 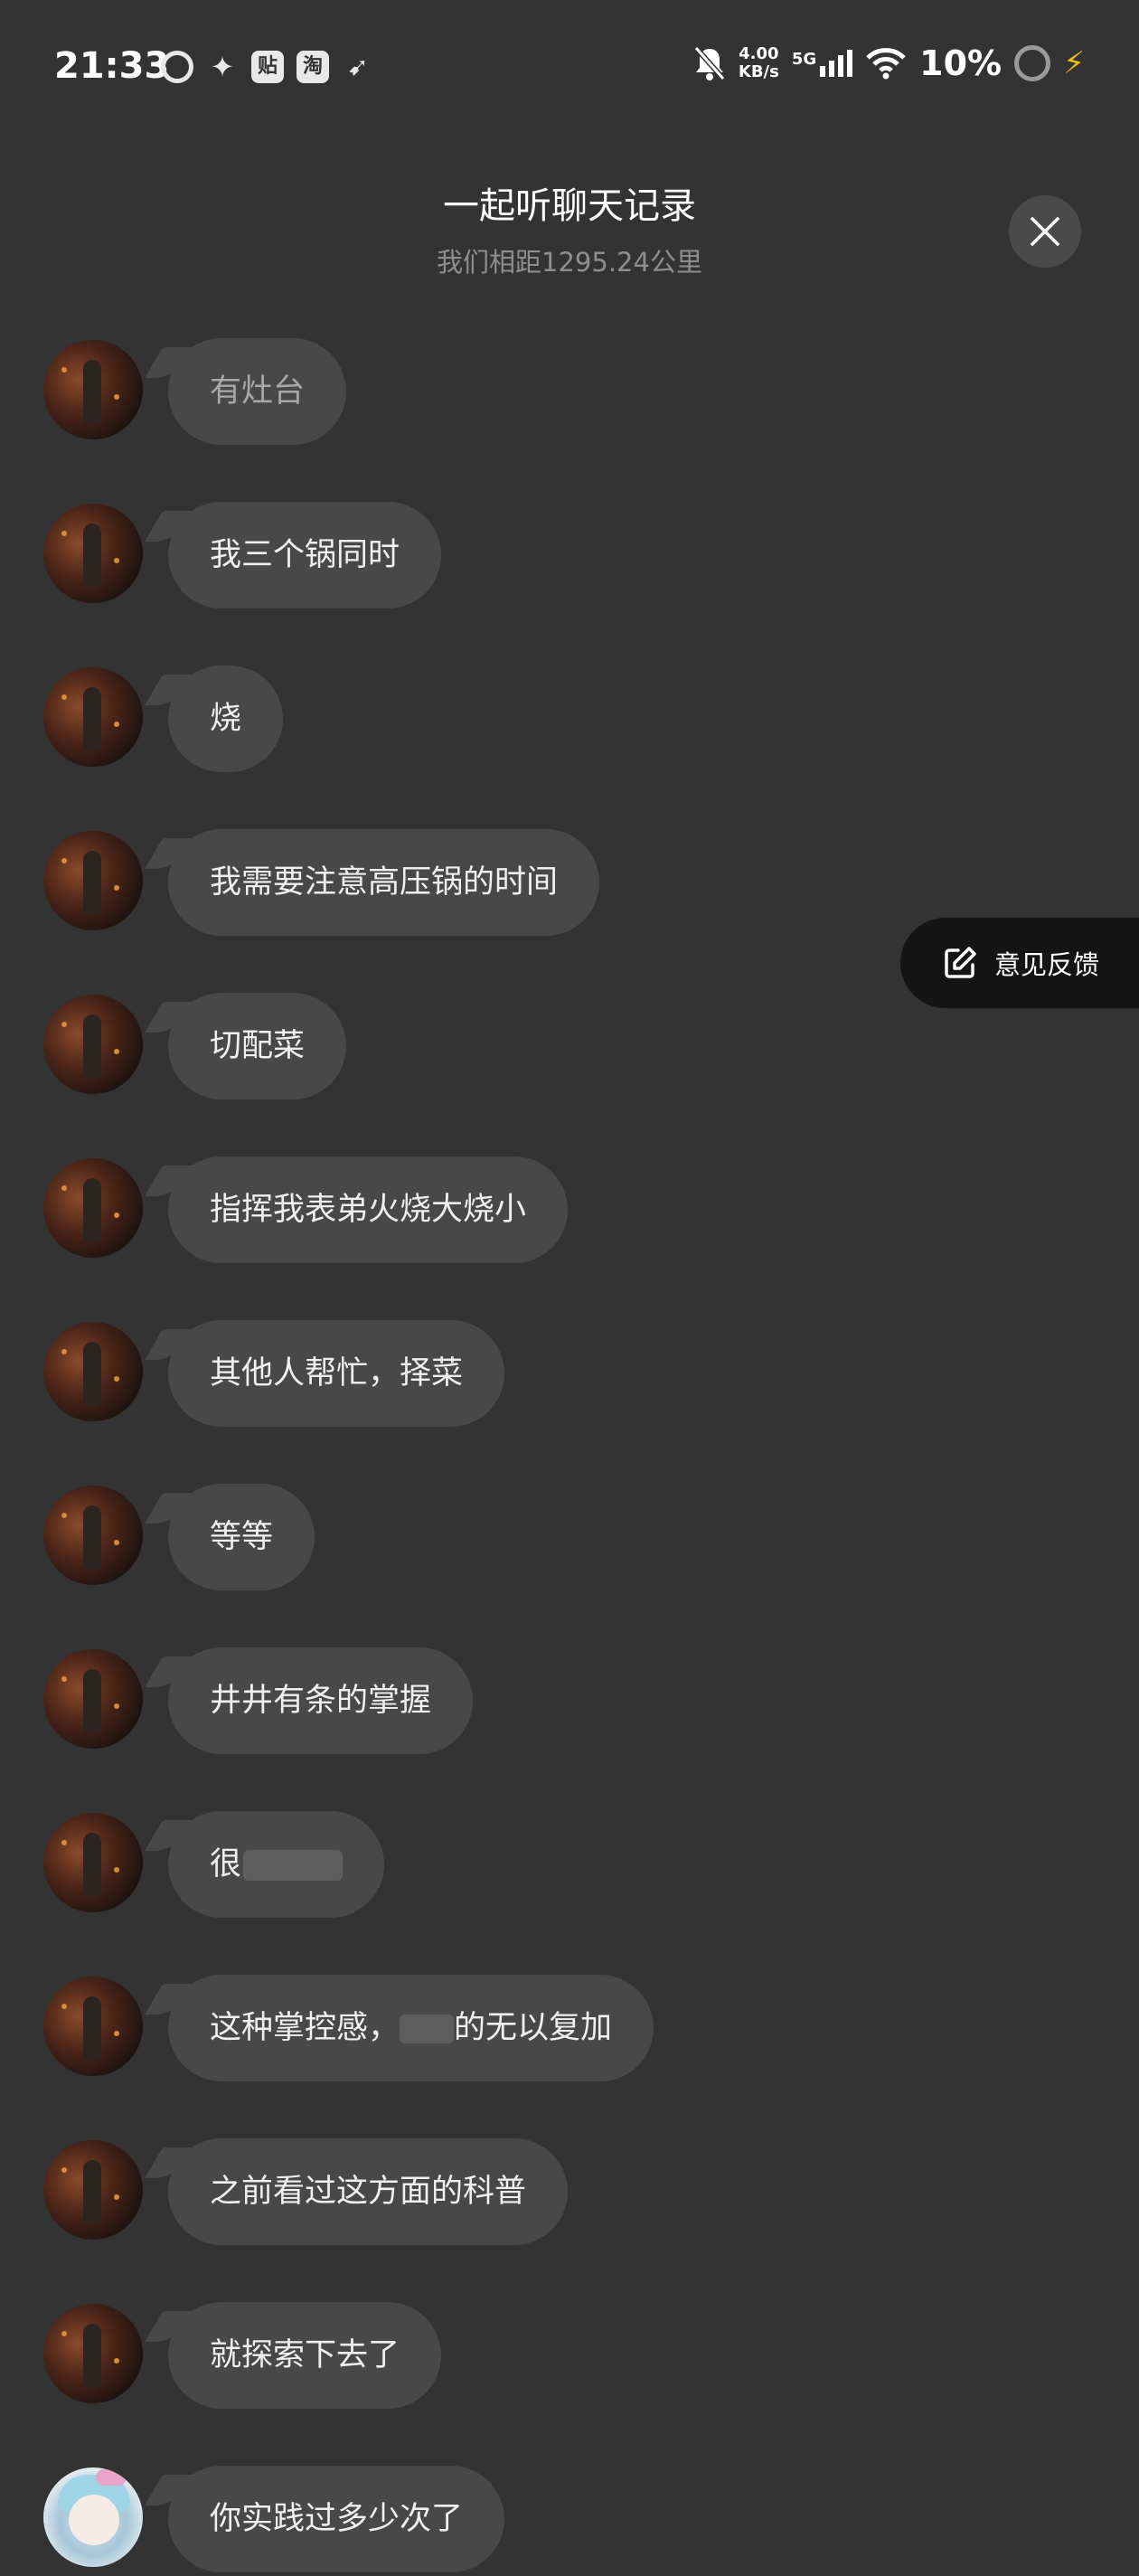 I want to click on feedback-label: 意见反馈, so click(x=1047, y=964).